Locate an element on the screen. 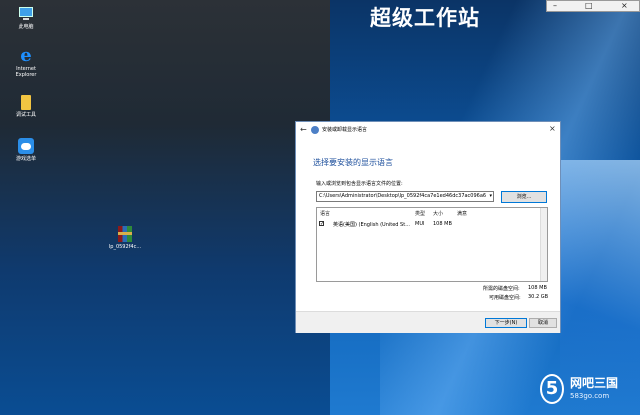  desktop-icon-label: 此电脑 is located at coordinates (26, 27).